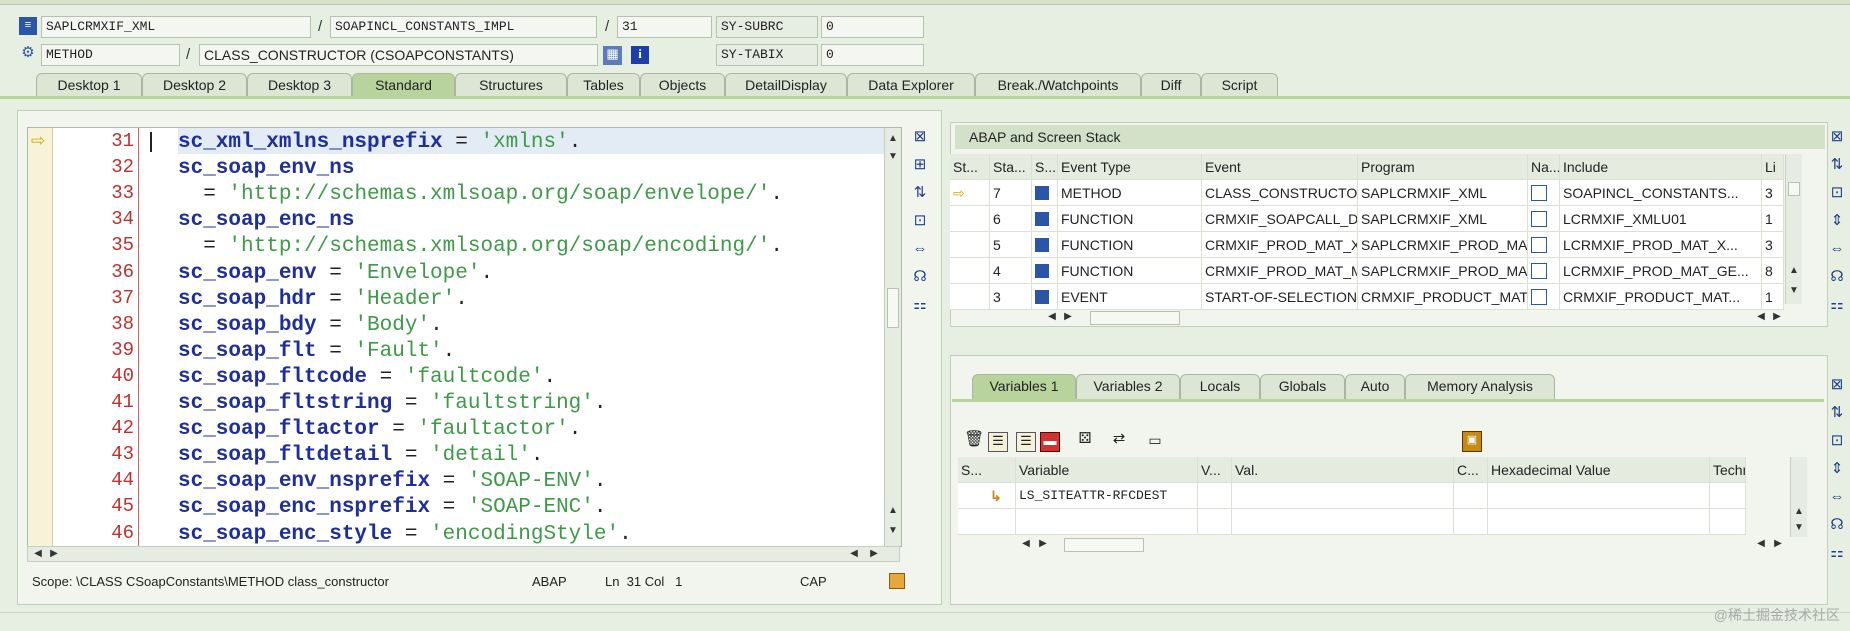  I want to click on code-line: sc_soap_hdr = 'Header'., so click(323, 300).